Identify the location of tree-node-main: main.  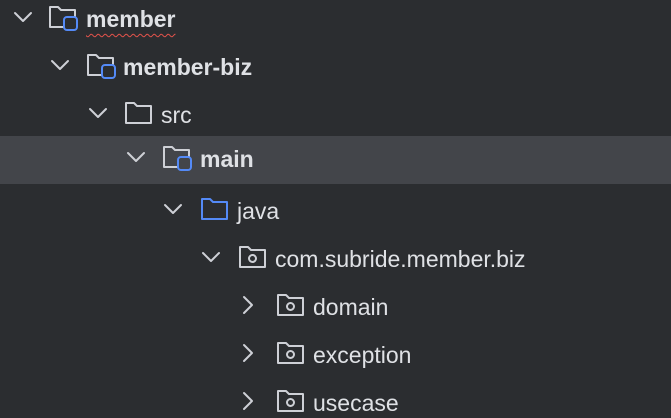
(335, 160).